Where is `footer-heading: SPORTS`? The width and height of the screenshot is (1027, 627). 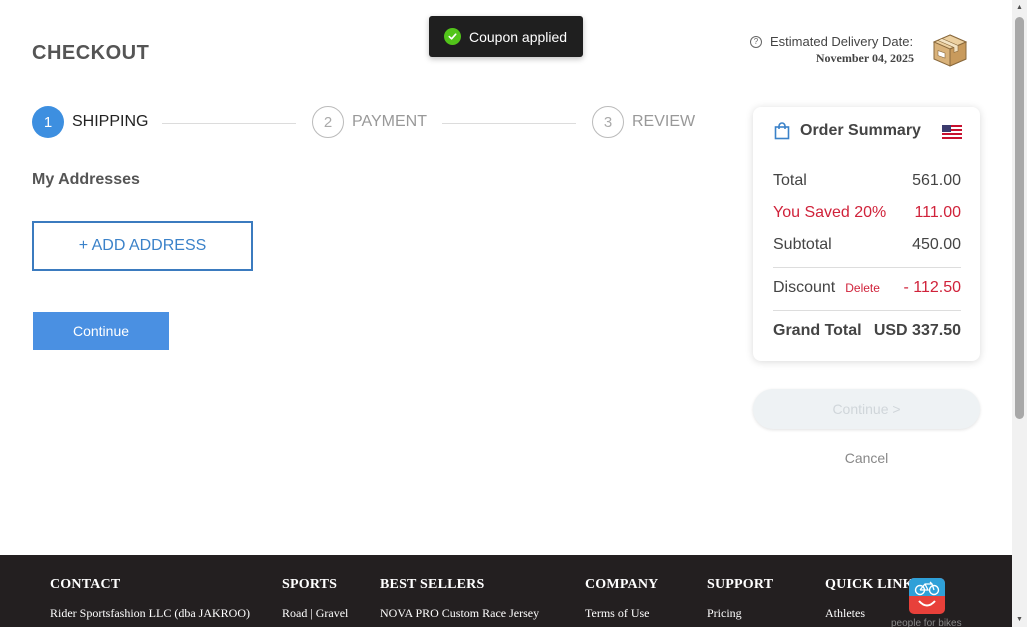 footer-heading: SPORTS is located at coordinates (310, 584).